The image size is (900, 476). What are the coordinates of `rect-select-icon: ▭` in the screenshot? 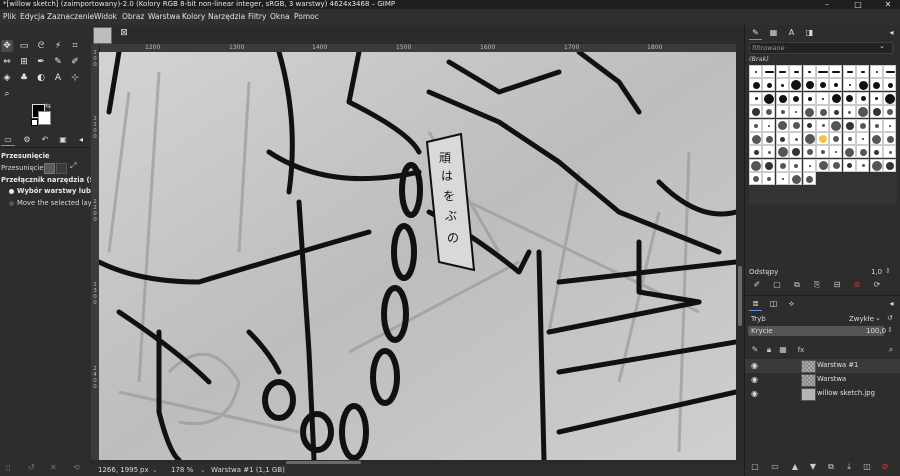 It's located at (24, 46).